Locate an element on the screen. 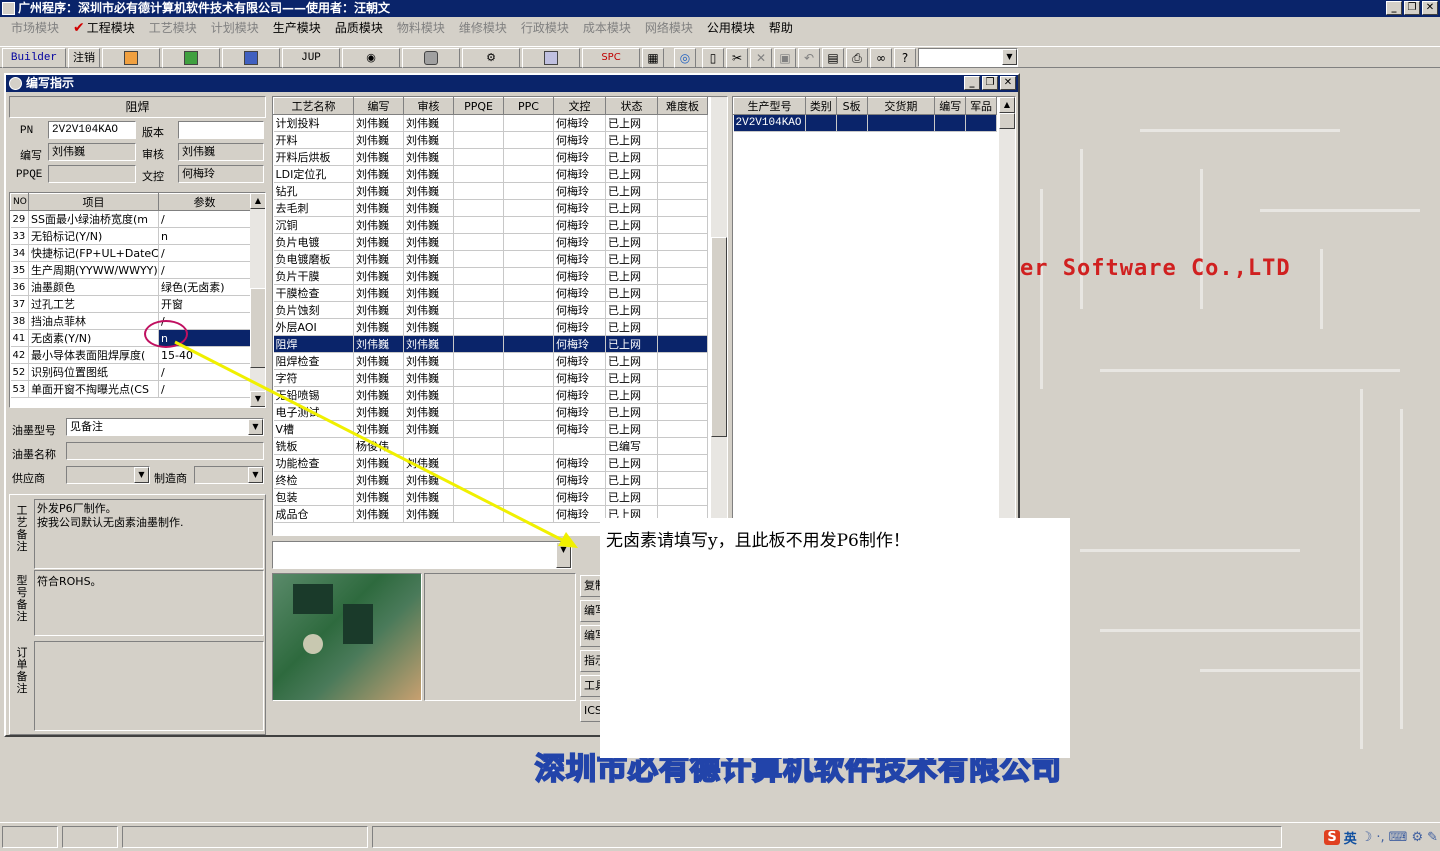  process-remark-text: 外发P6厂制作。 按我公司默认无卤素油墨制作. is located at coordinates (149, 534).